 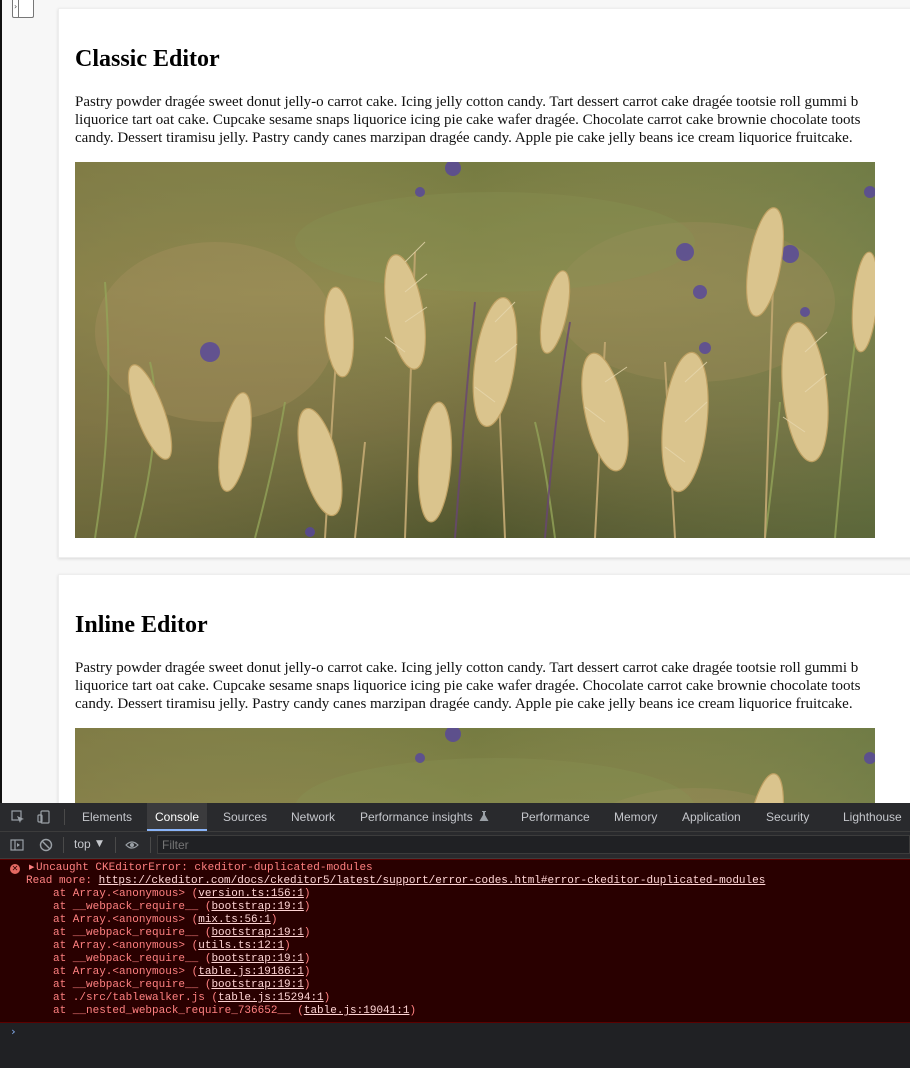 What do you see at coordinates (46, 845) in the screenshot?
I see `clear-console-icon` at bounding box center [46, 845].